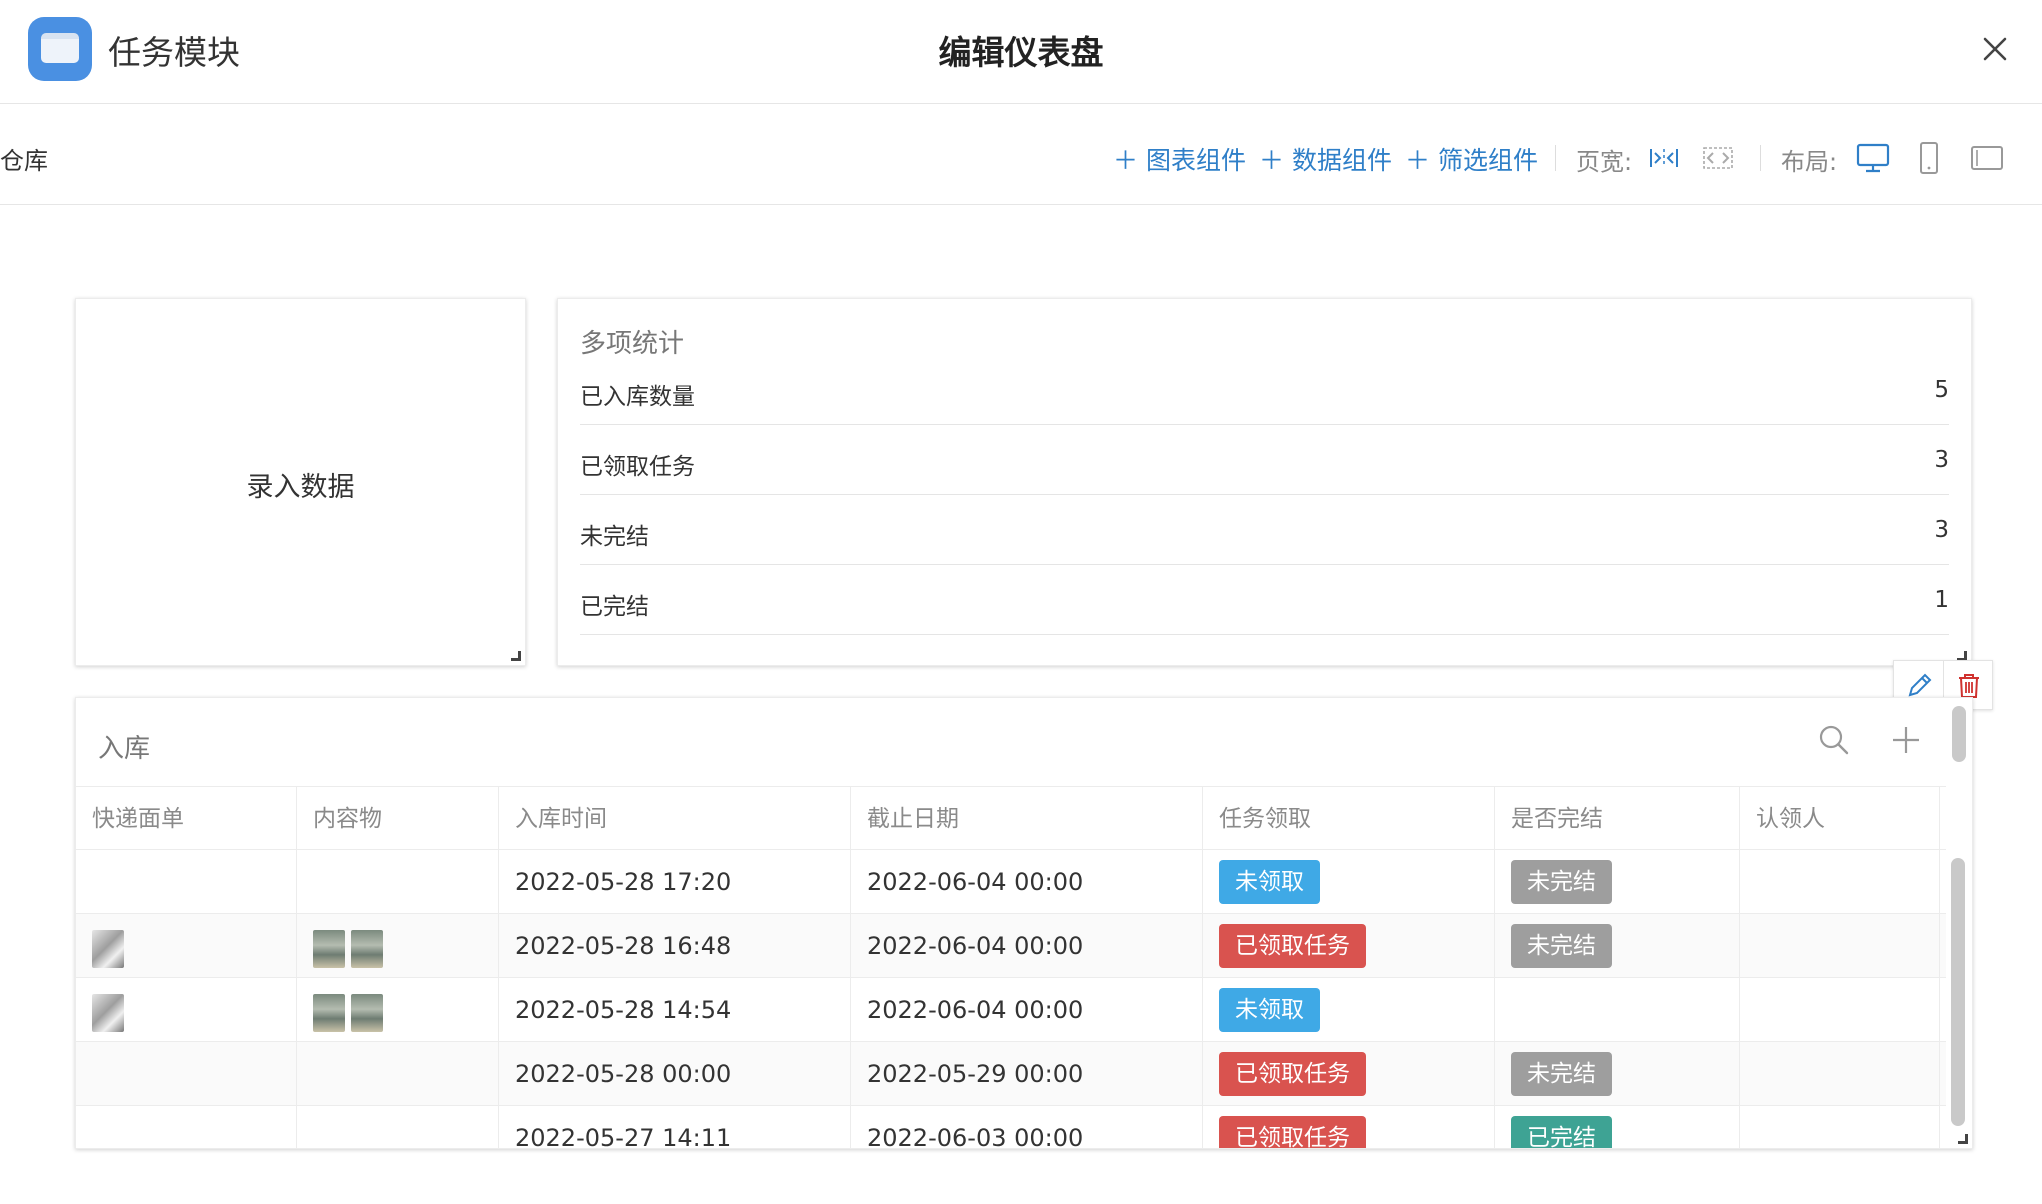 The image size is (2042, 1204). I want to click on table-scrollbar, so click(1958, 992).